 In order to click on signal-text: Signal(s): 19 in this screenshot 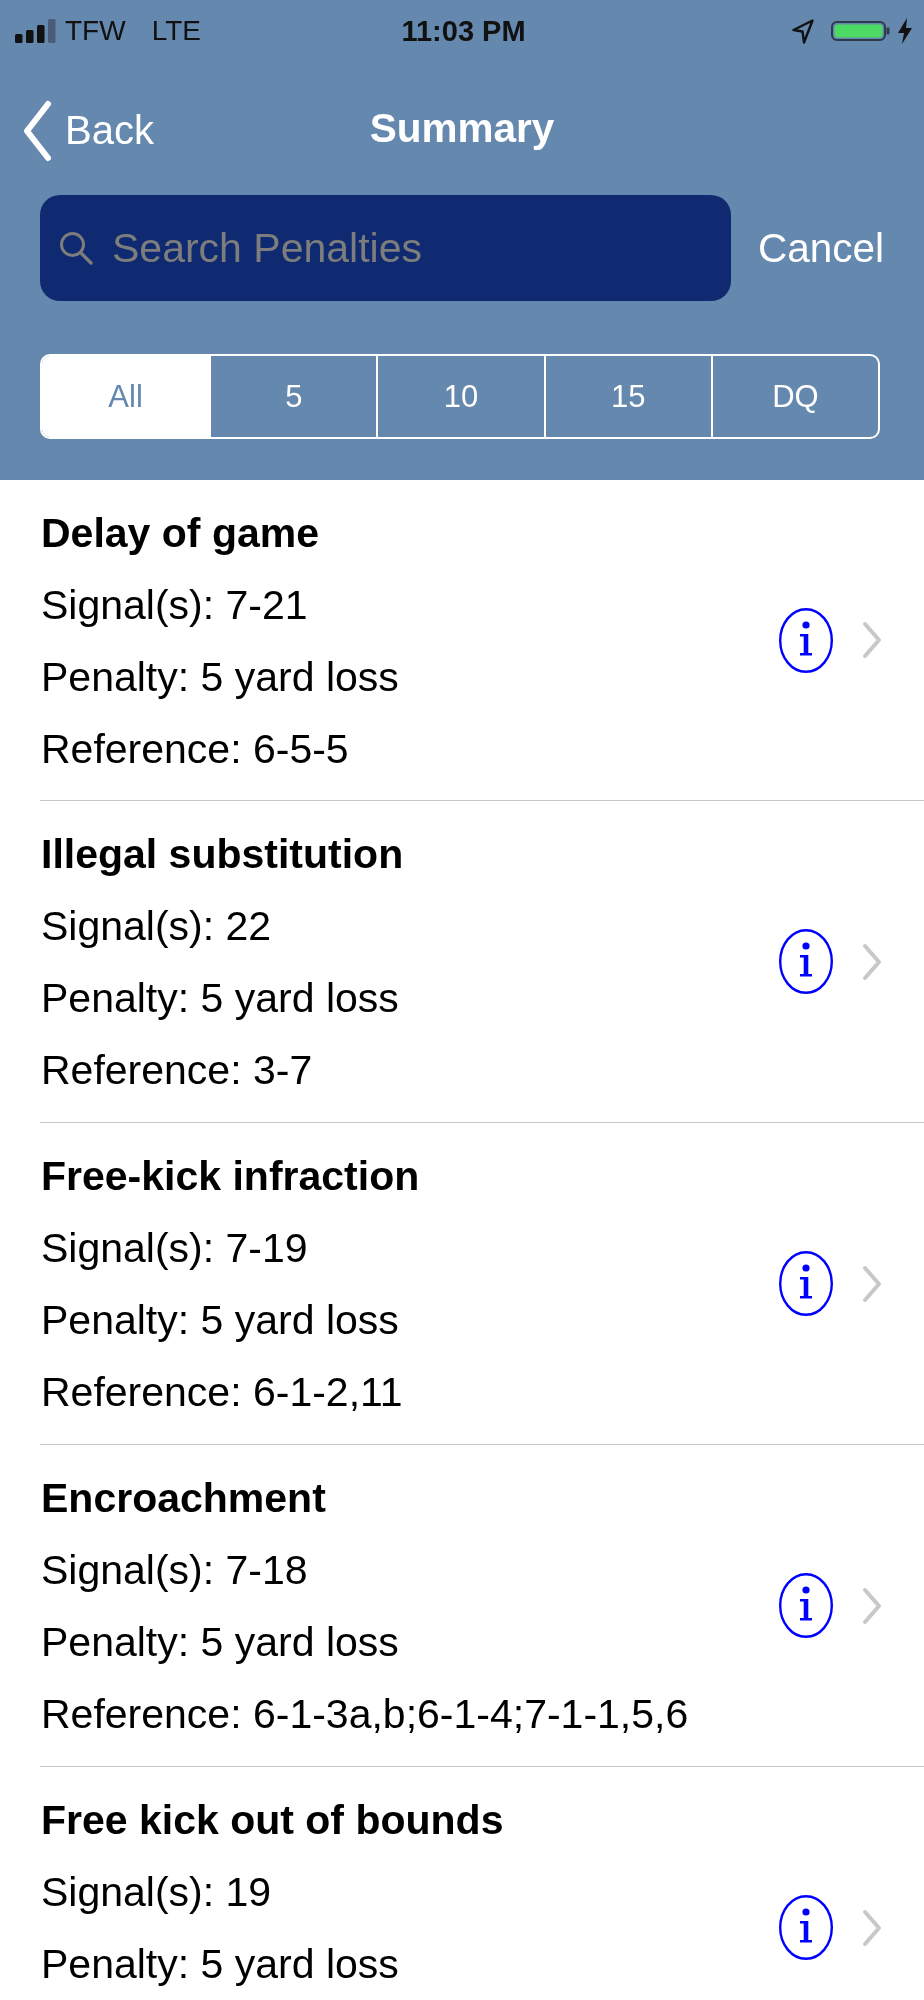, I will do `click(156, 1892)`.